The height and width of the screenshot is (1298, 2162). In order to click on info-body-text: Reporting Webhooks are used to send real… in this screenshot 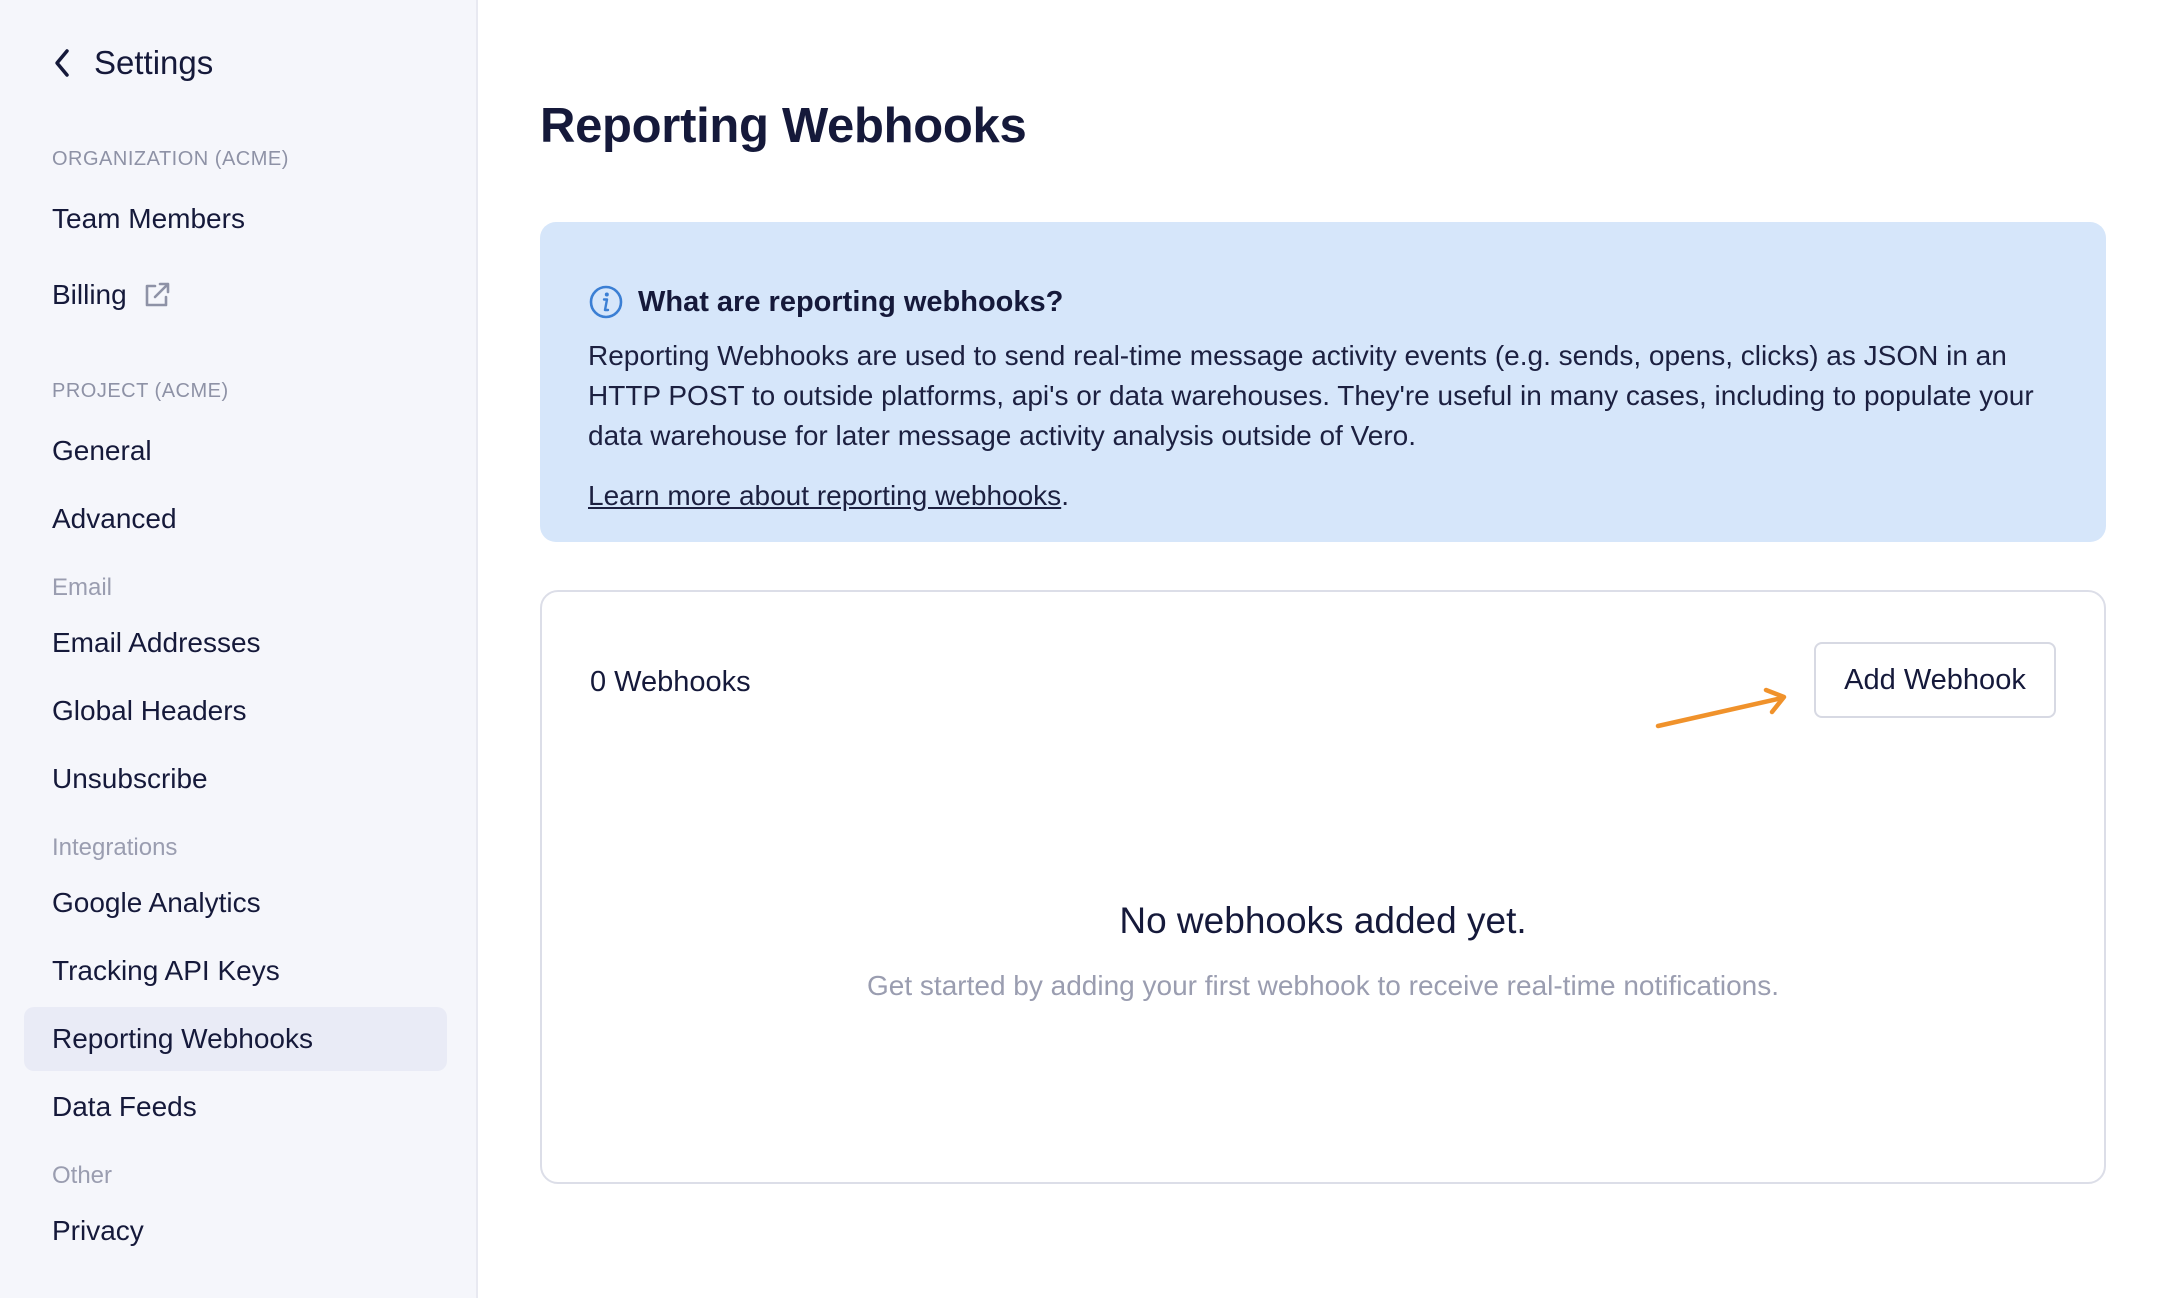, I will do `click(1311, 395)`.